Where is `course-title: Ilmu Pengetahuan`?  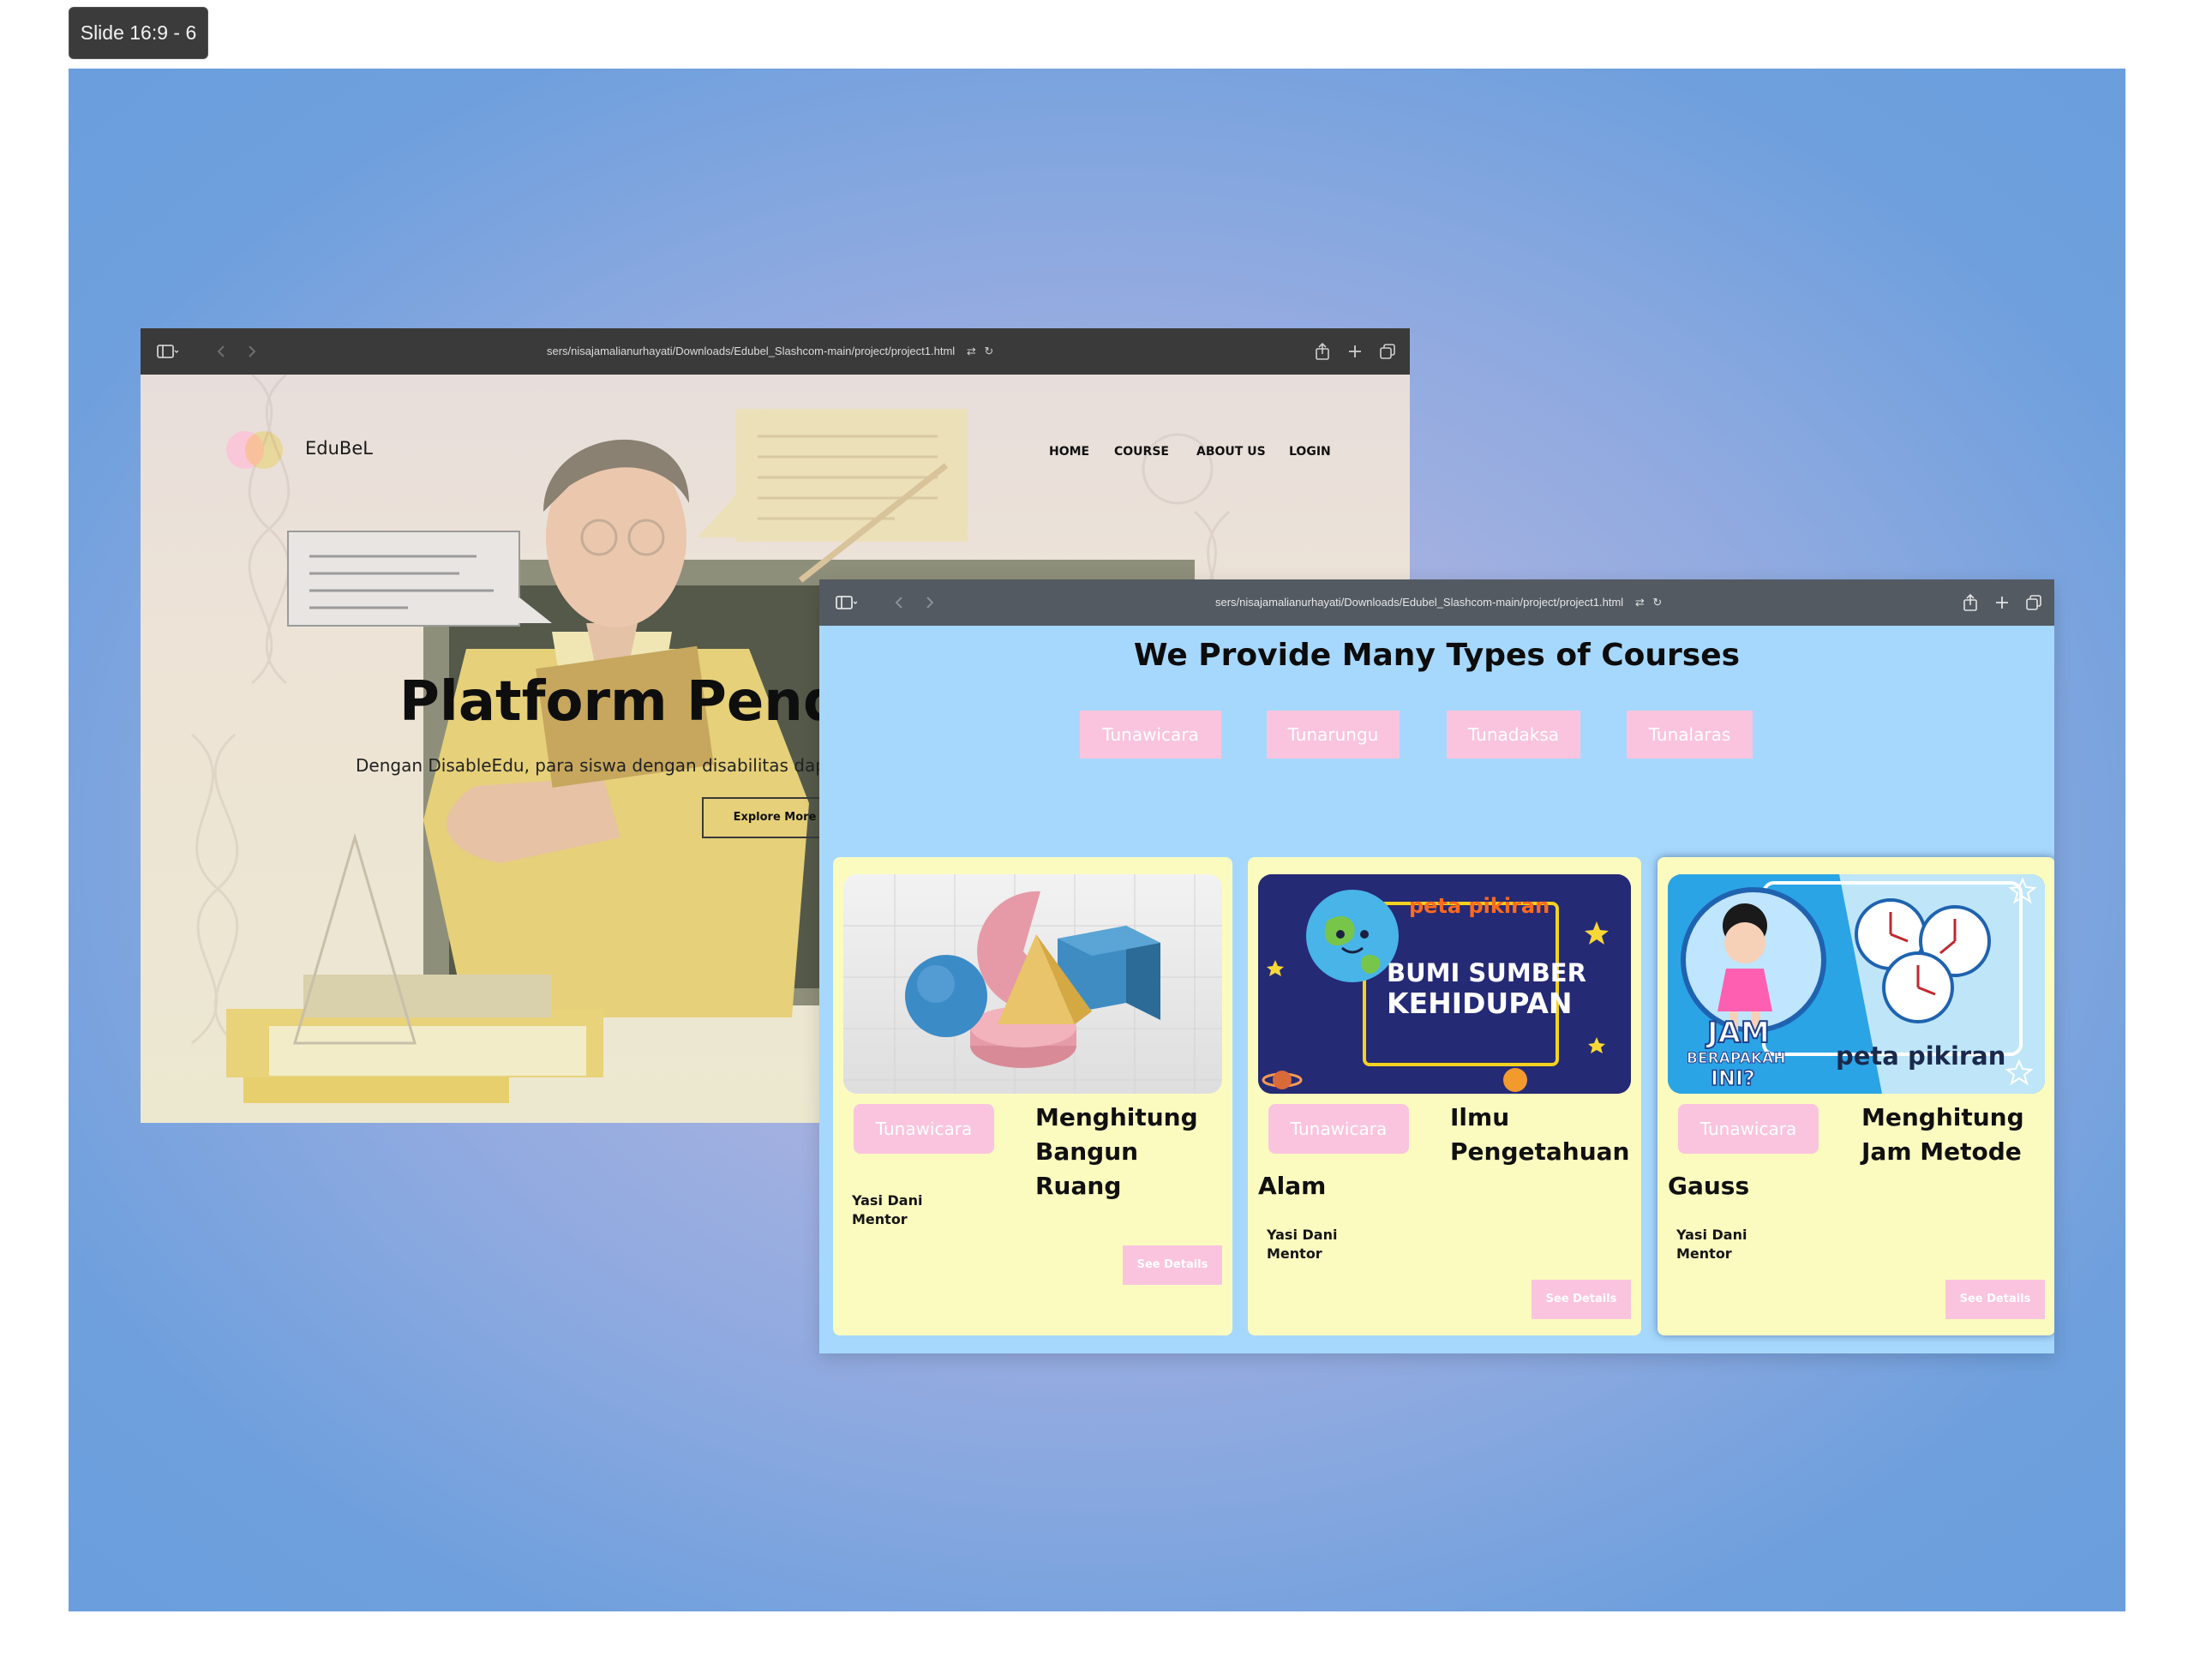 course-title: Ilmu Pengetahuan is located at coordinates (1539, 1135).